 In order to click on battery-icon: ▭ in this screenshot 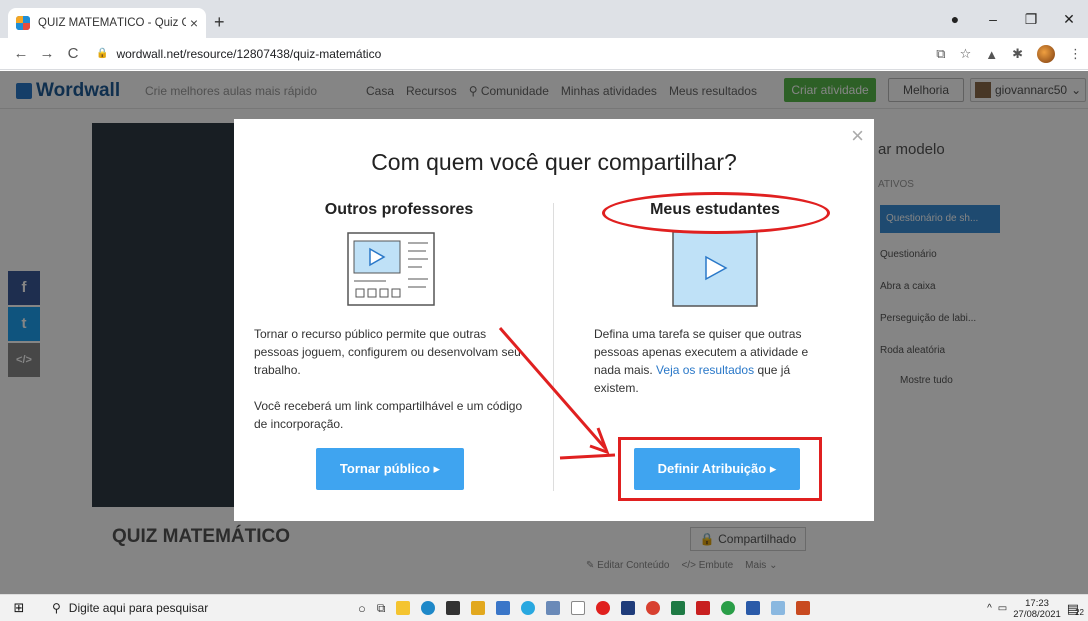, I will do `click(1002, 608)`.